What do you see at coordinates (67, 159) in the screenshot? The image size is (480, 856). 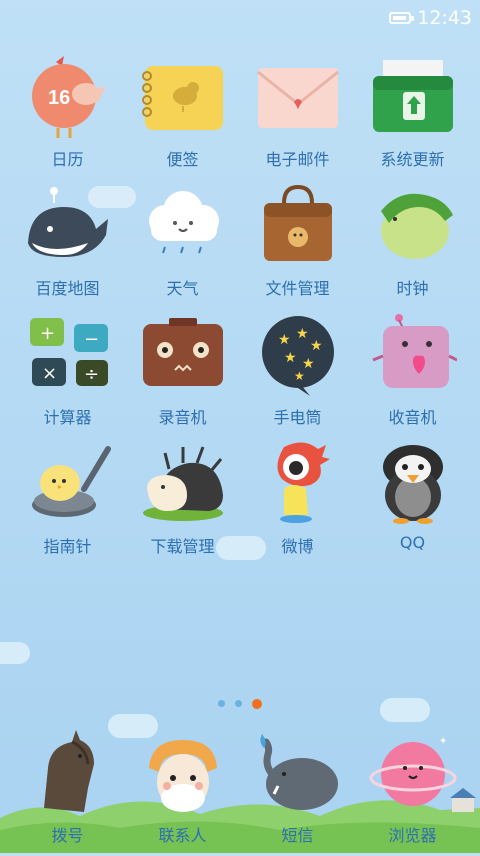 I see `app-label: 日历` at bounding box center [67, 159].